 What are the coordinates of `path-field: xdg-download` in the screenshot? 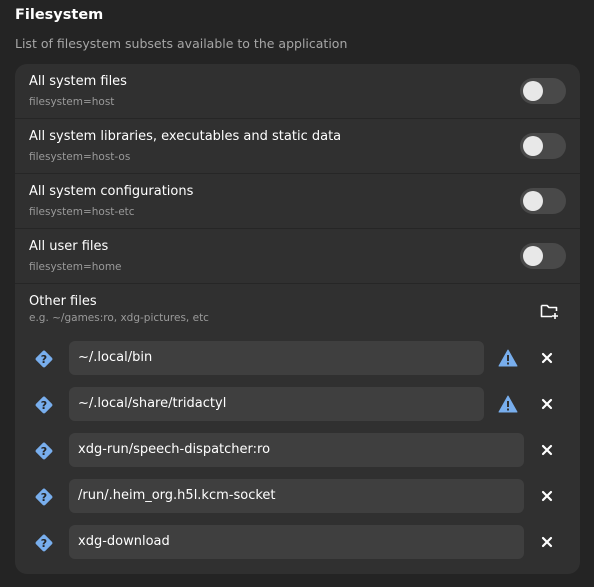 It's located at (296, 542).